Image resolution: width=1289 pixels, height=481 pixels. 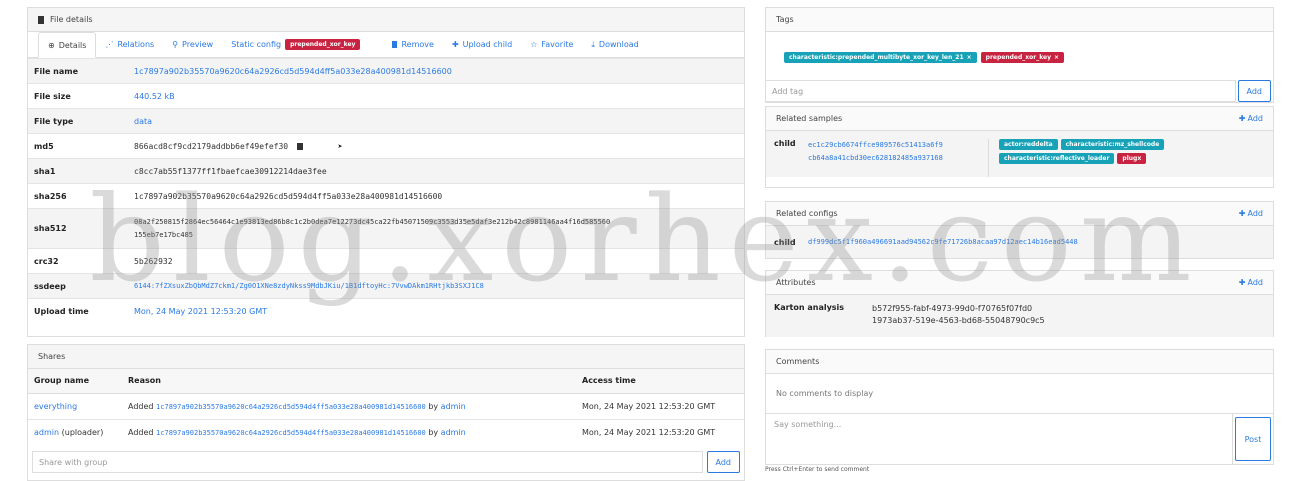 What do you see at coordinates (436, 261) in the screenshot?
I see `crc32-value: 5b262932` at bounding box center [436, 261].